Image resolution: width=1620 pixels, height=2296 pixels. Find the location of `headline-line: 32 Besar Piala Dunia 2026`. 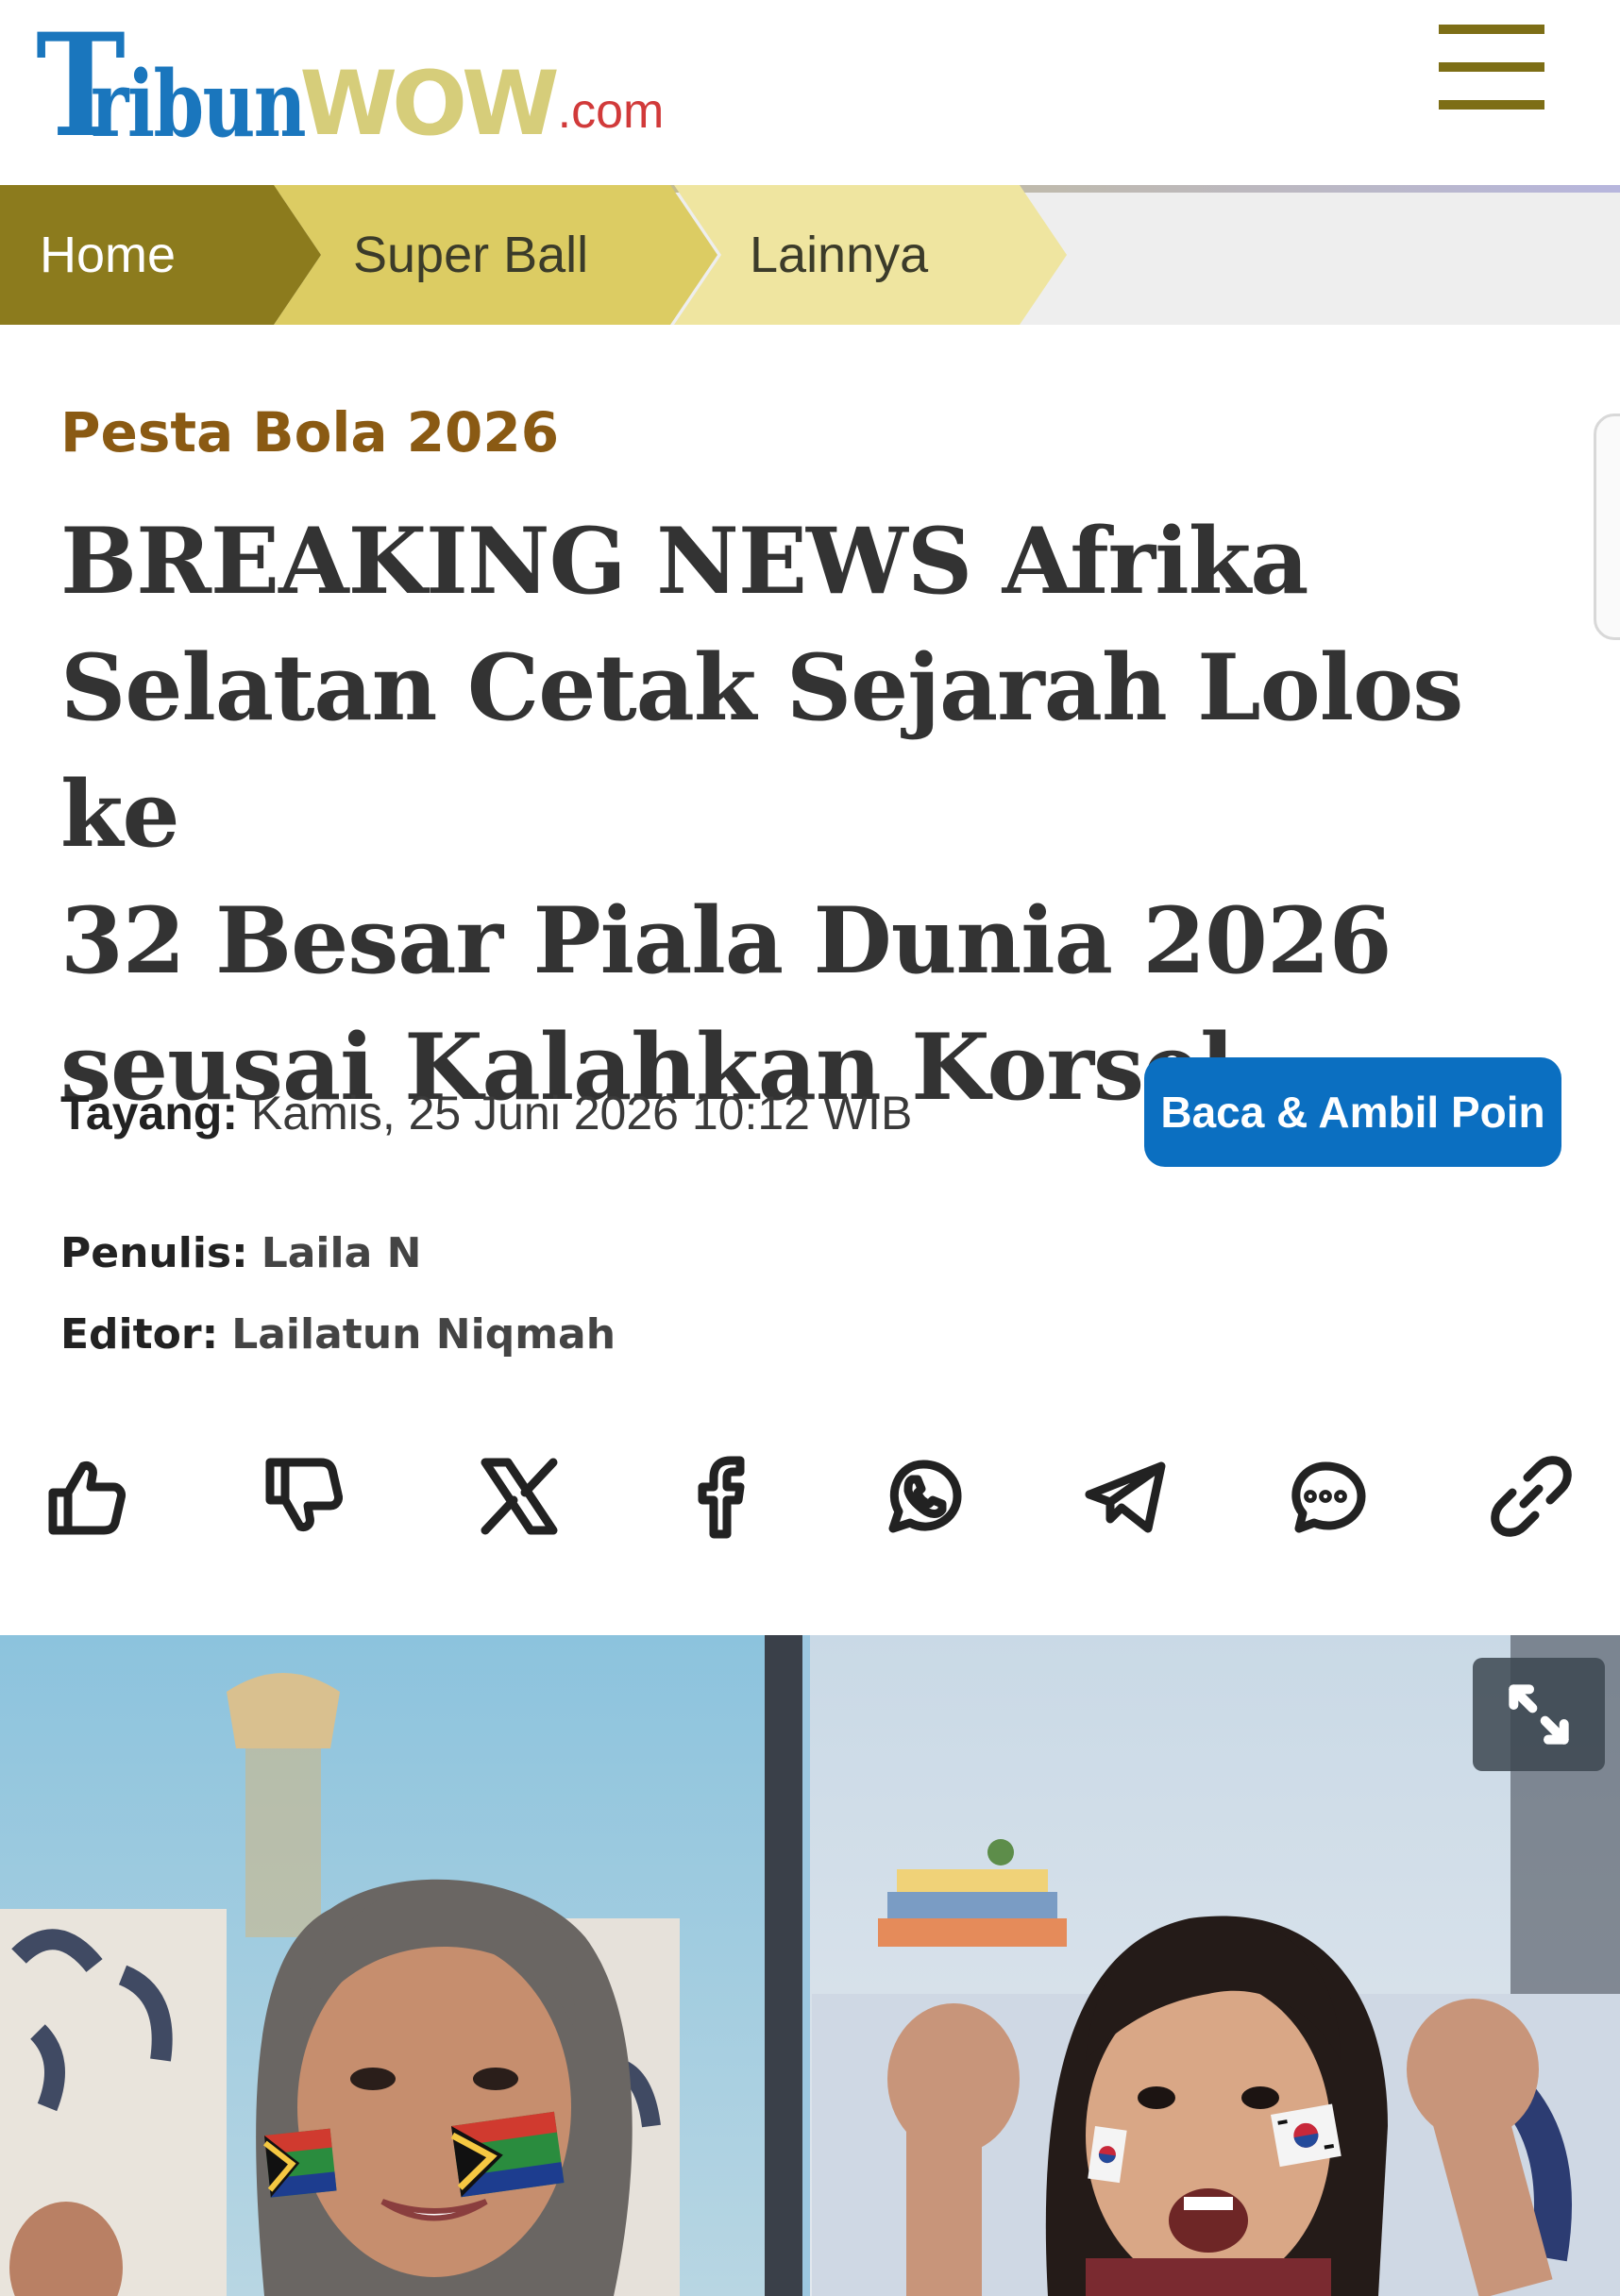

headline-line: 32 Besar Piala Dunia 2026 is located at coordinates (726, 940).